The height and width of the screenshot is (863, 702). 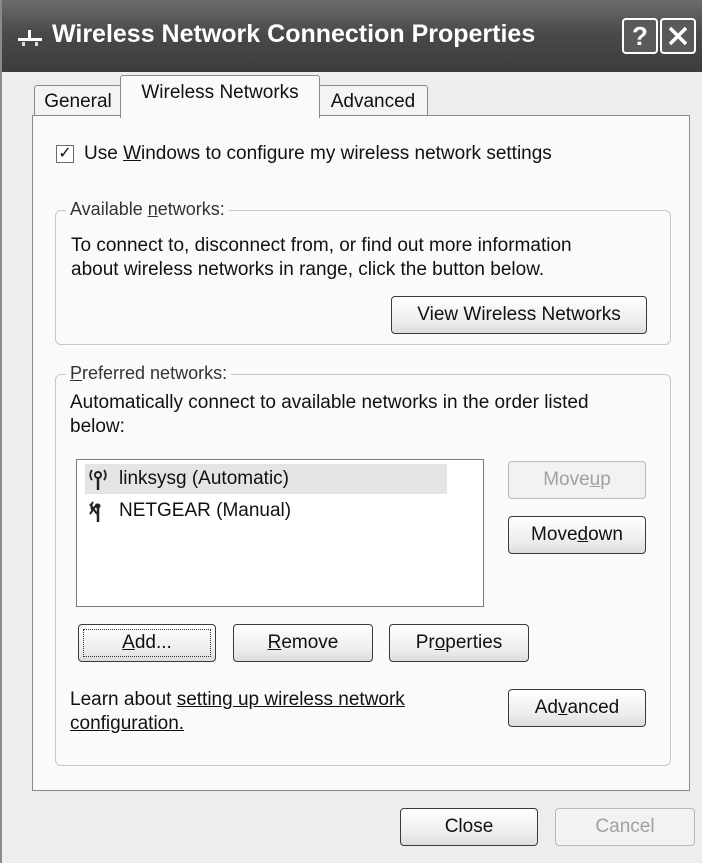 What do you see at coordinates (625, 827) in the screenshot?
I see `cancel-button: Cancel` at bounding box center [625, 827].